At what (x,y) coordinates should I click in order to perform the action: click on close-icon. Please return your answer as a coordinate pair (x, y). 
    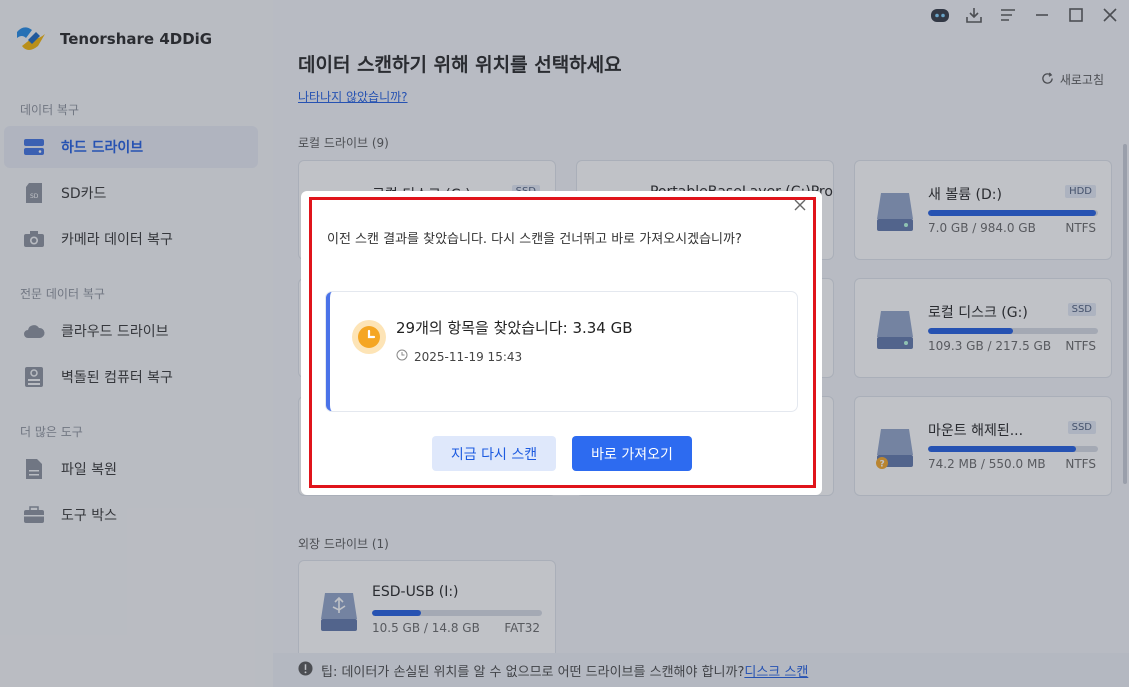
    Looking at the image, I should click on (800, 207).